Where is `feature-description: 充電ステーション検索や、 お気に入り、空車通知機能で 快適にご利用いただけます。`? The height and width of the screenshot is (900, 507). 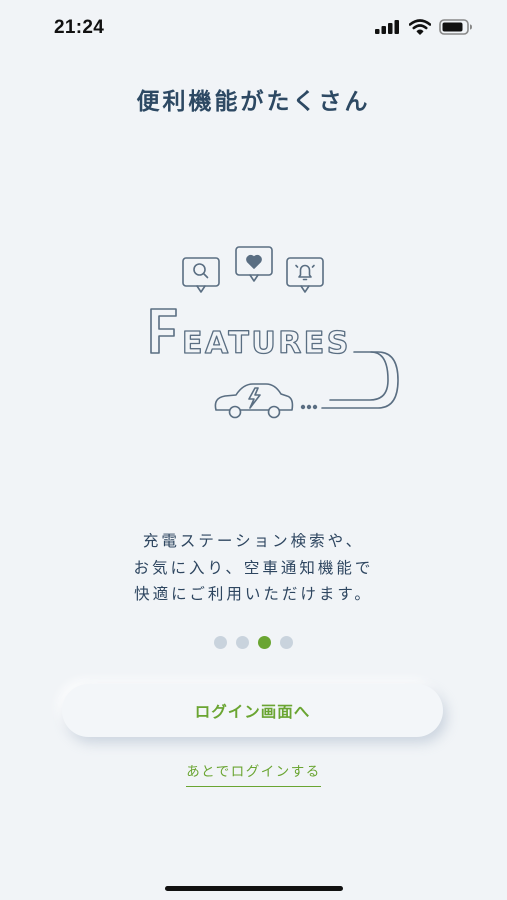 feature-description: 充電ステーション検索や、 お気に入り、空車通知機能で 快適にご利用いただけます。 is located at coordinates (253, 568).